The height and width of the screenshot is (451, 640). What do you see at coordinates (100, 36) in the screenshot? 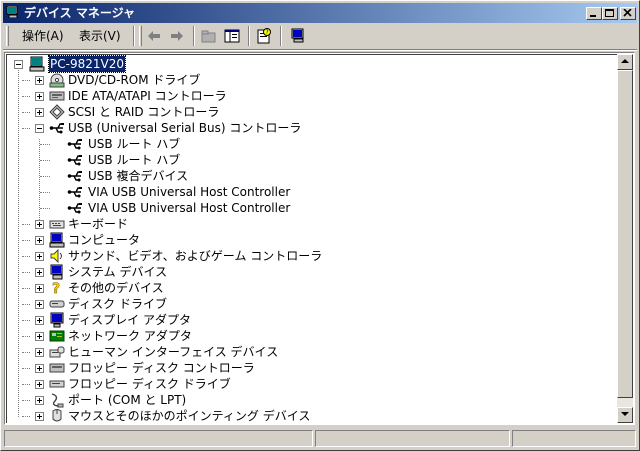
I see `menu-view: 表示(V)` at bounding box center [100, 36].